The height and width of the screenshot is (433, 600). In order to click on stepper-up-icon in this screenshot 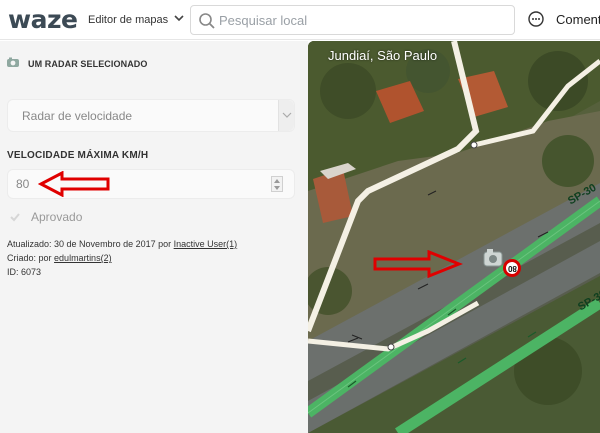, I will do `click(277, 180)`.